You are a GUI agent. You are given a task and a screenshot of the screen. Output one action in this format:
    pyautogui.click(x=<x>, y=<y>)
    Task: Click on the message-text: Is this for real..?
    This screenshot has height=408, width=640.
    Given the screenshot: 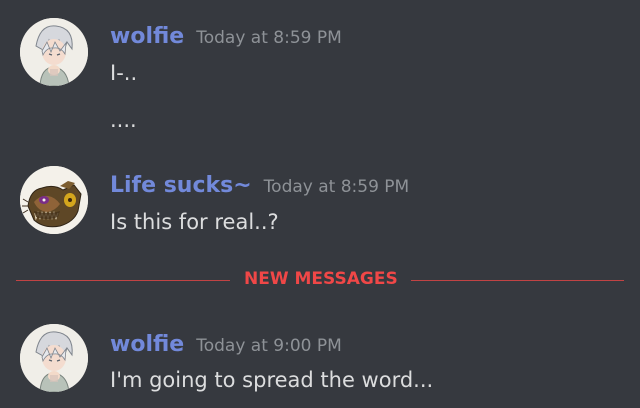 What is the action you would take?
    pyautogui.click(x=194, y=222)
    